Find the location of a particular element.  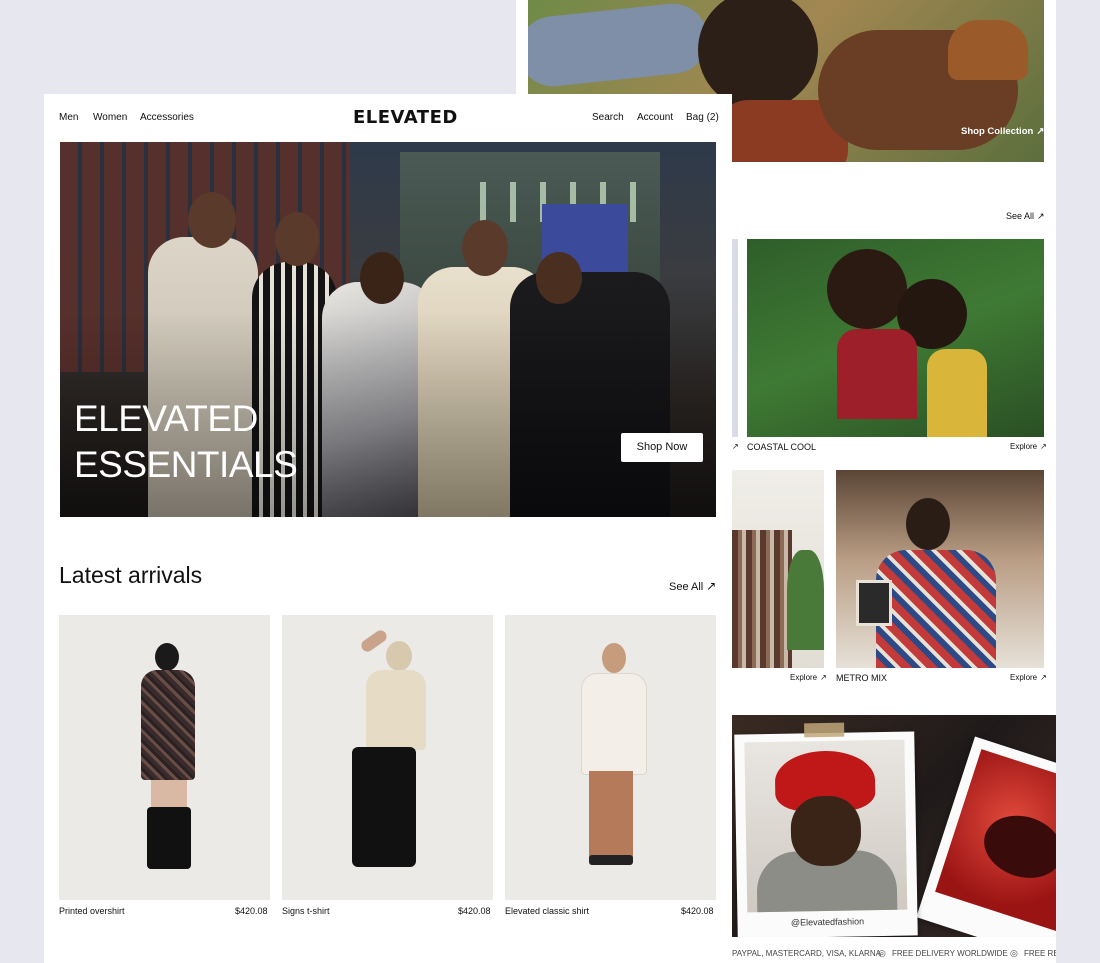

see-all-link: See All ↗ is located at coordinates (692, 586).